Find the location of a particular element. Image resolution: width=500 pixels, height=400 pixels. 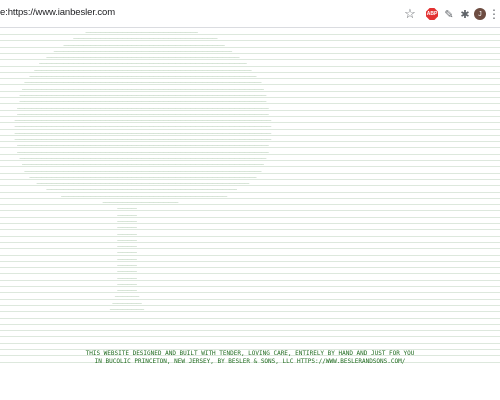

avatar-letter: J is located at coordinates (480, 14).